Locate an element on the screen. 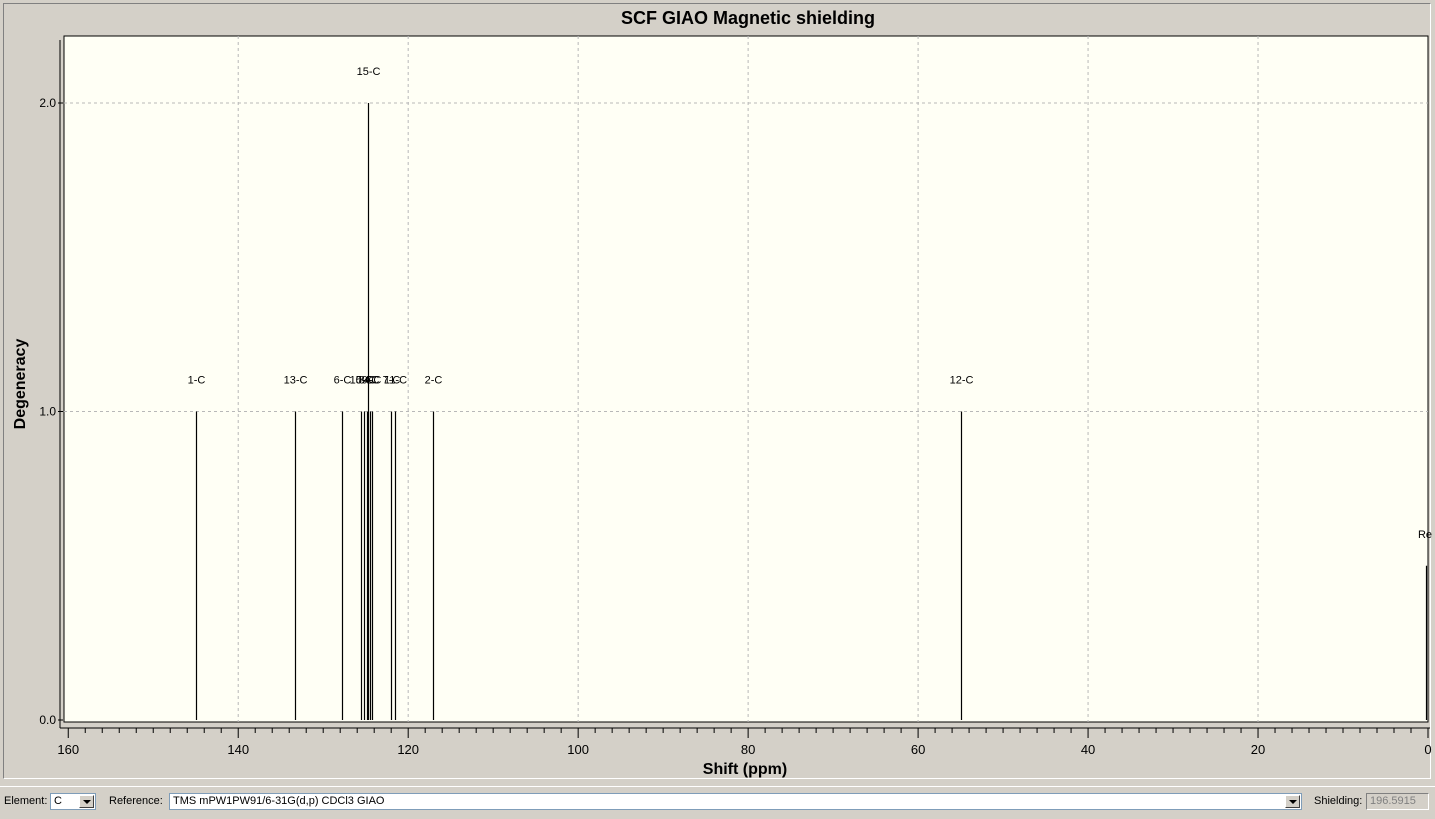  x-axis-title: Shift (ppm) is located at coordinates (745, 769).